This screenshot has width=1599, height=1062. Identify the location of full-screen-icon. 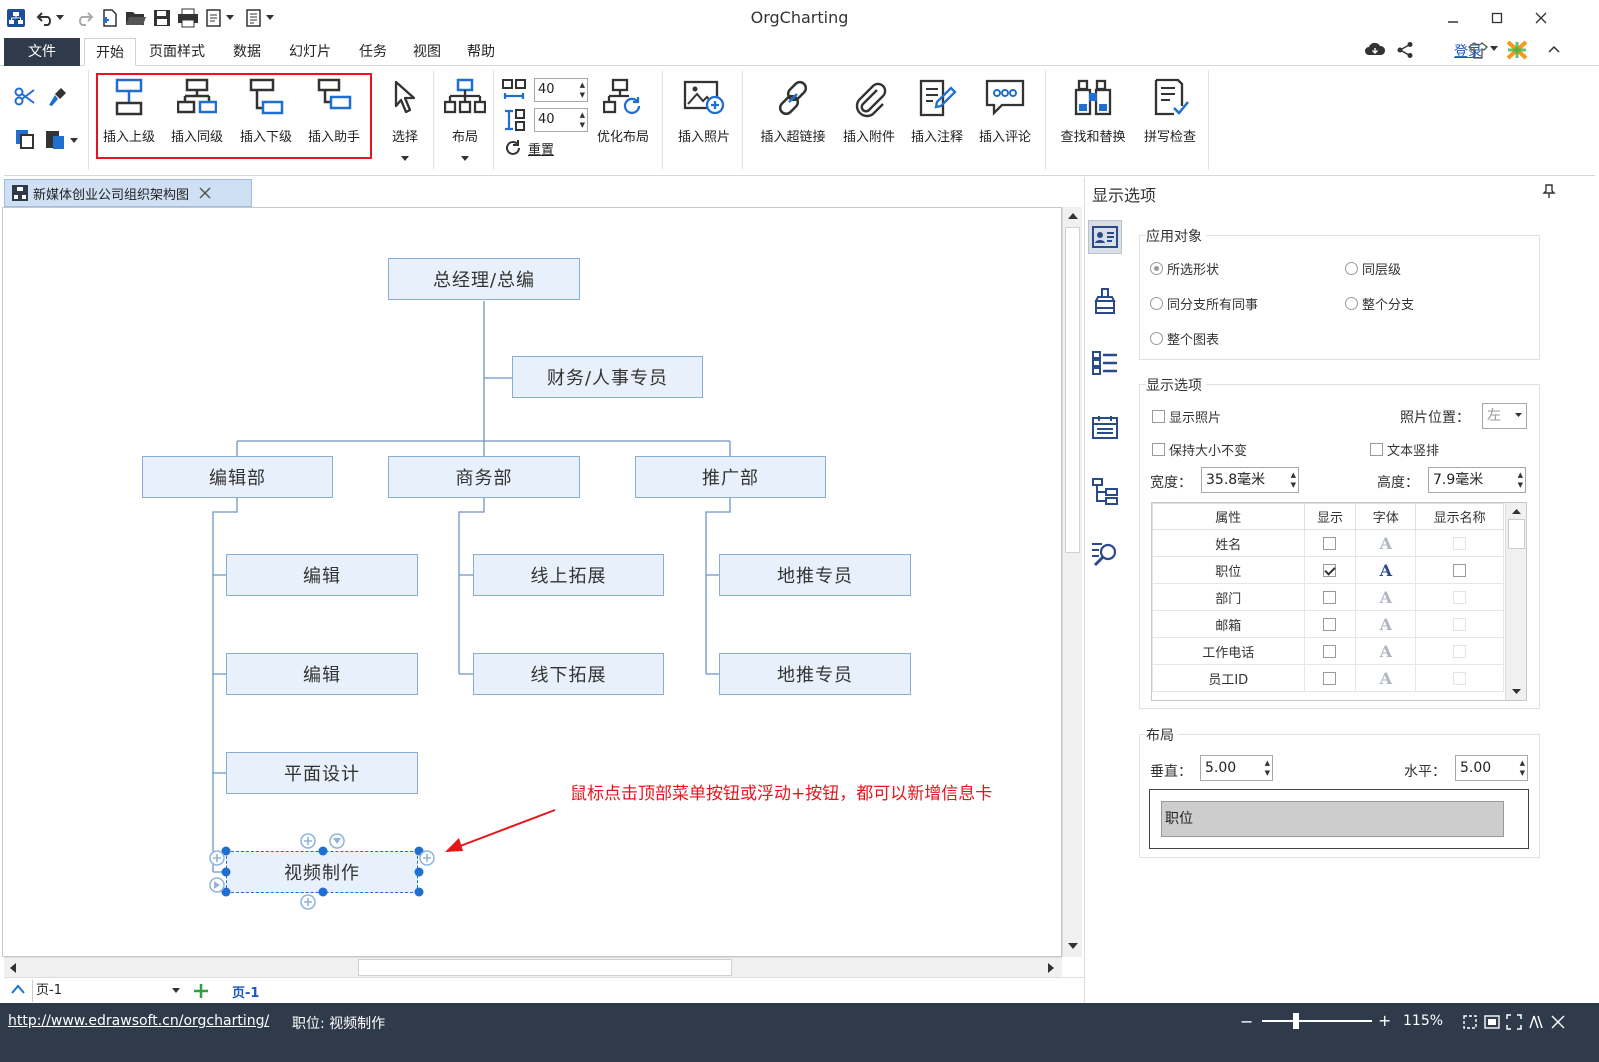
(1514, 1022).